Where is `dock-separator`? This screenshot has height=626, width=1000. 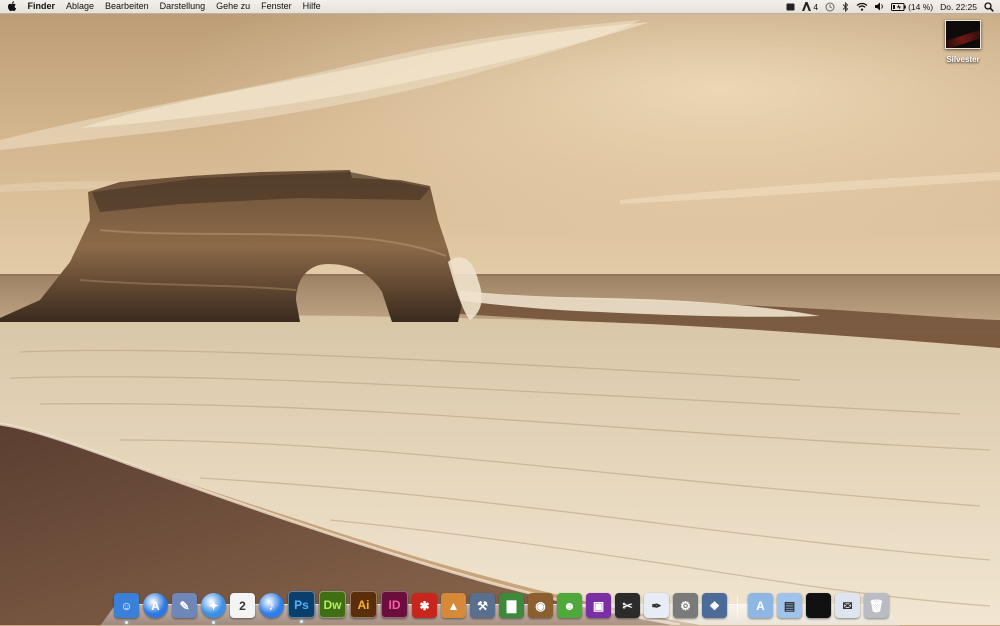
dock-separator is located at coordinates (737, 607).